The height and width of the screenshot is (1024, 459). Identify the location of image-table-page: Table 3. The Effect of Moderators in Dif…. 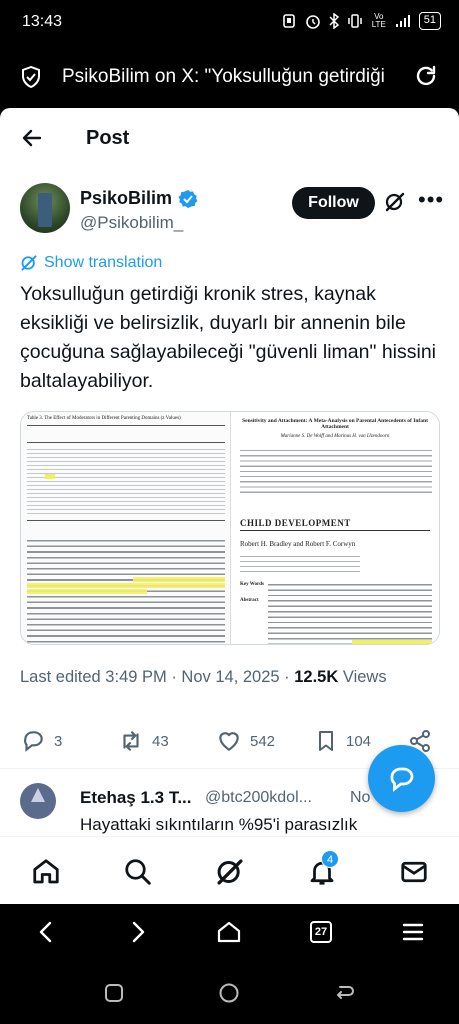
(126, 528).